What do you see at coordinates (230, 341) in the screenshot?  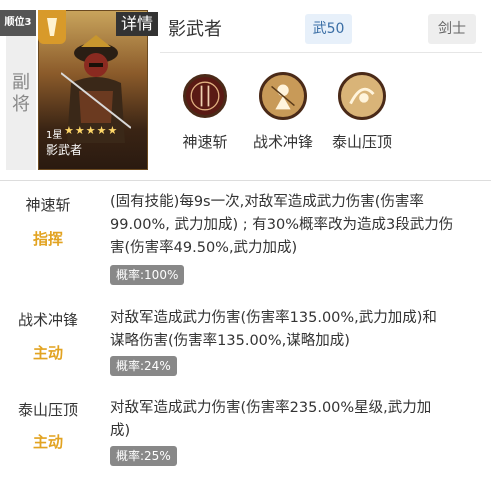 I see `detail-desc-2-line2: 谋略伤害(伤害率135.00%,谋略加成)` at bounding box center [230, 341].